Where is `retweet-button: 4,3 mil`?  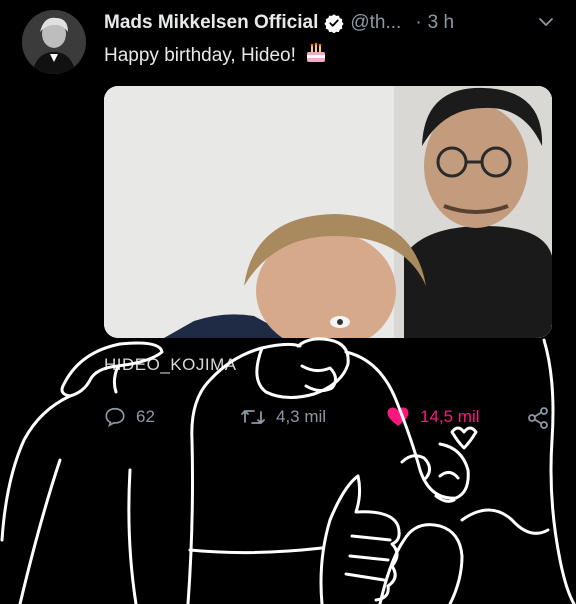
retweet-button: 4,3 mil is located at coordinates (283, 417).